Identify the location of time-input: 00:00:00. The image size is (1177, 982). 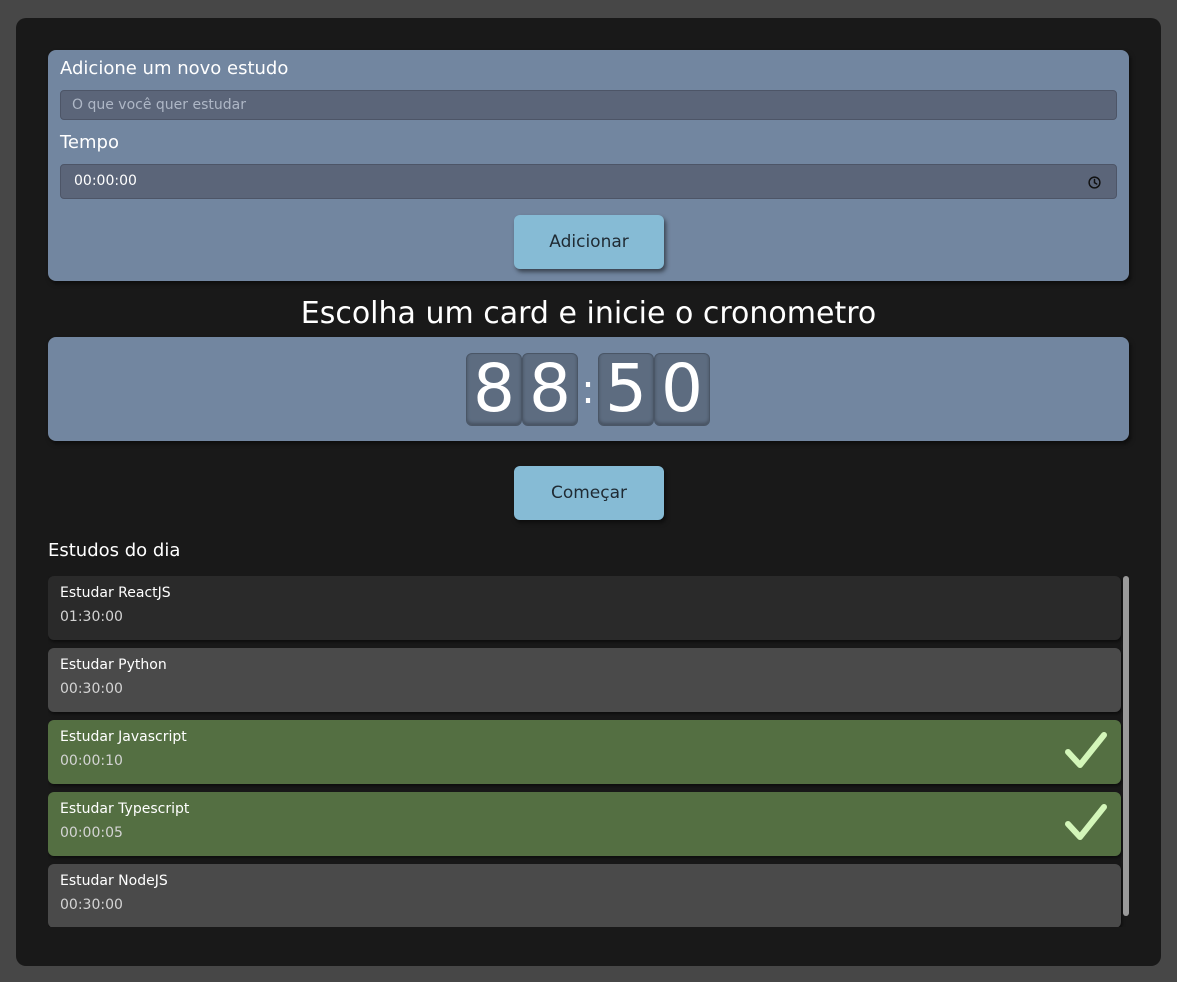
(588, 181).